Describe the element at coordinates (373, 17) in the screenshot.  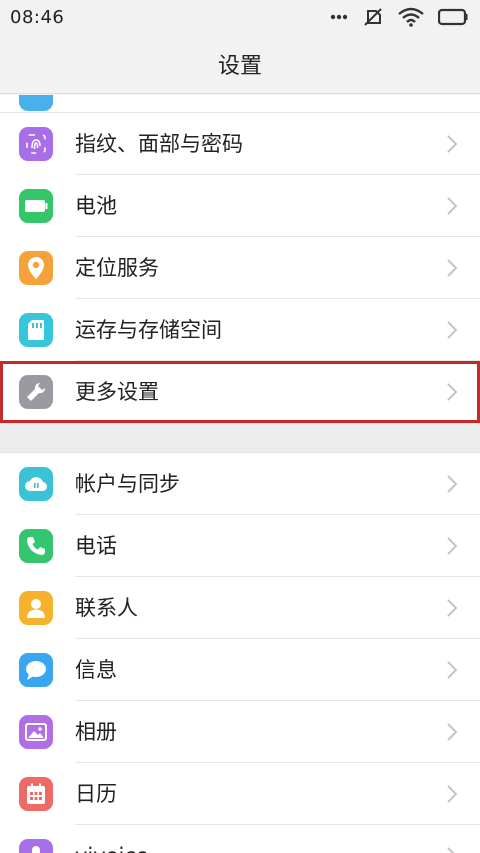
I see `muted-vibrate-icon` at that location.